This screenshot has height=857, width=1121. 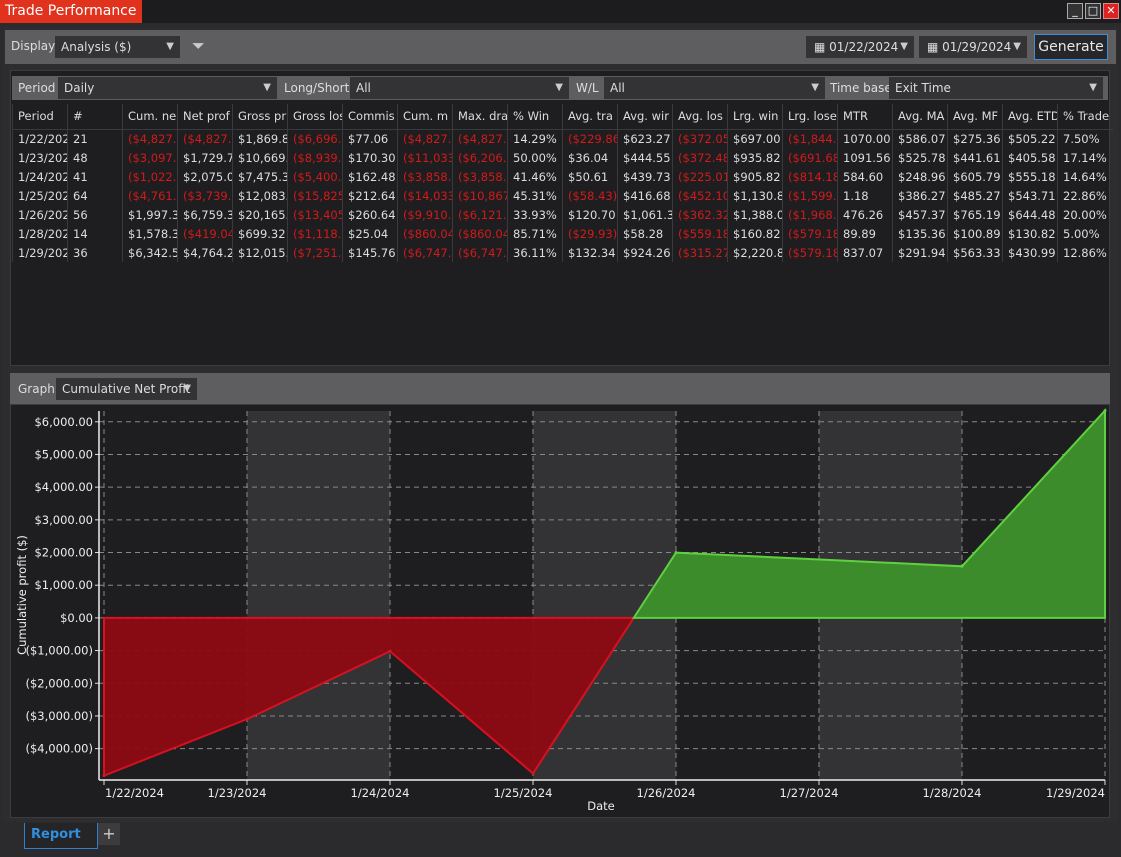 I want to click on title-bar: Trade Performance _ □ ✕, so click(x=560, y=11).